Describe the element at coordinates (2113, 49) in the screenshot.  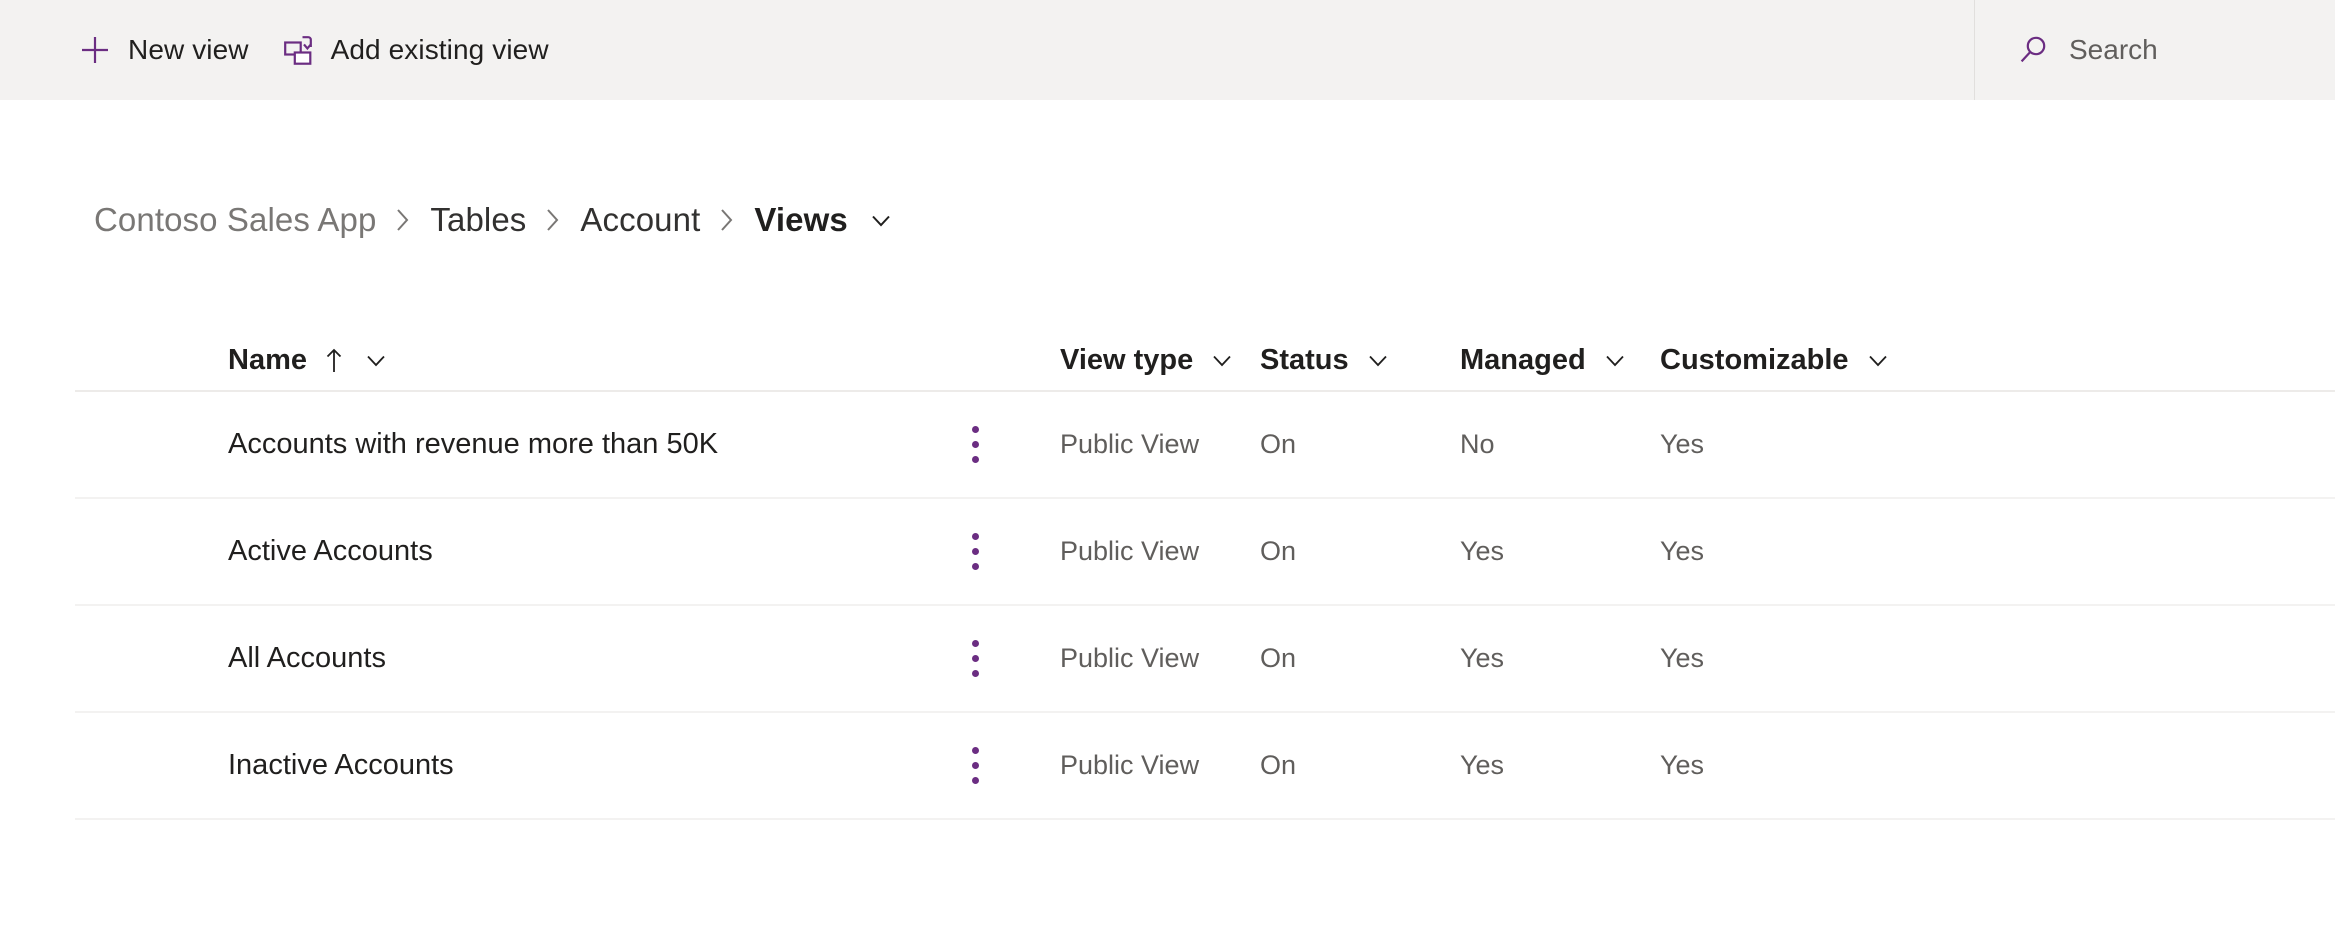
I see `search-placeholder: Search` at that location.